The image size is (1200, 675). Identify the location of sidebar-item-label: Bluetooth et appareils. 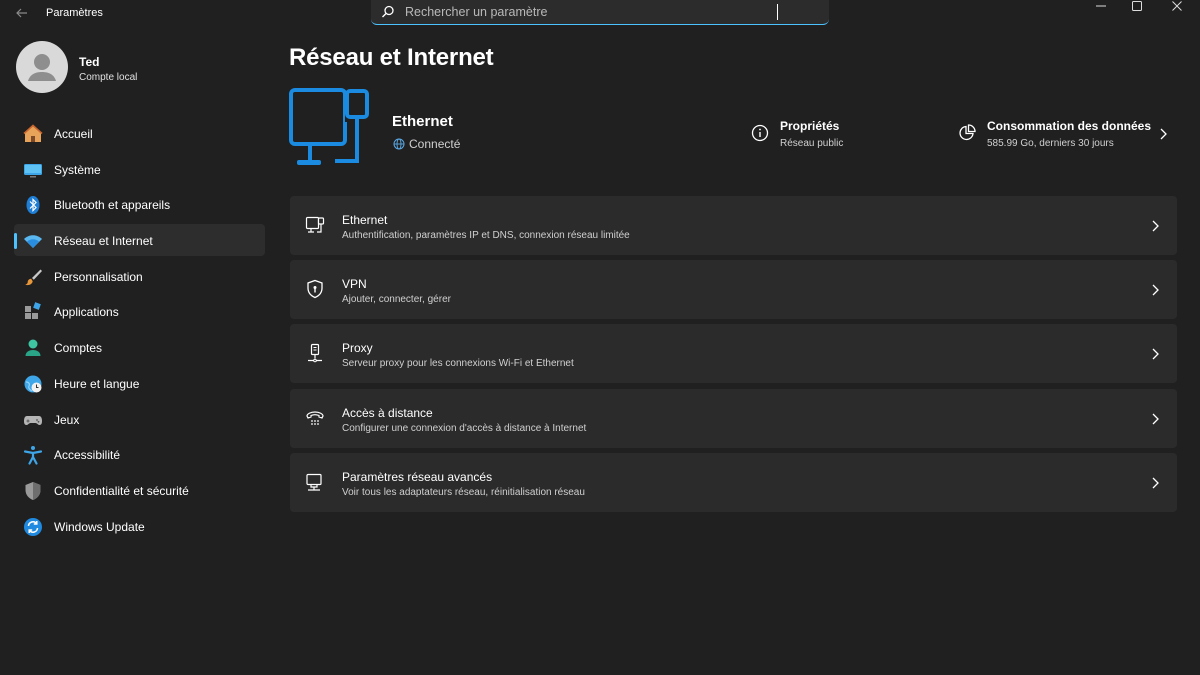
(112, 205).